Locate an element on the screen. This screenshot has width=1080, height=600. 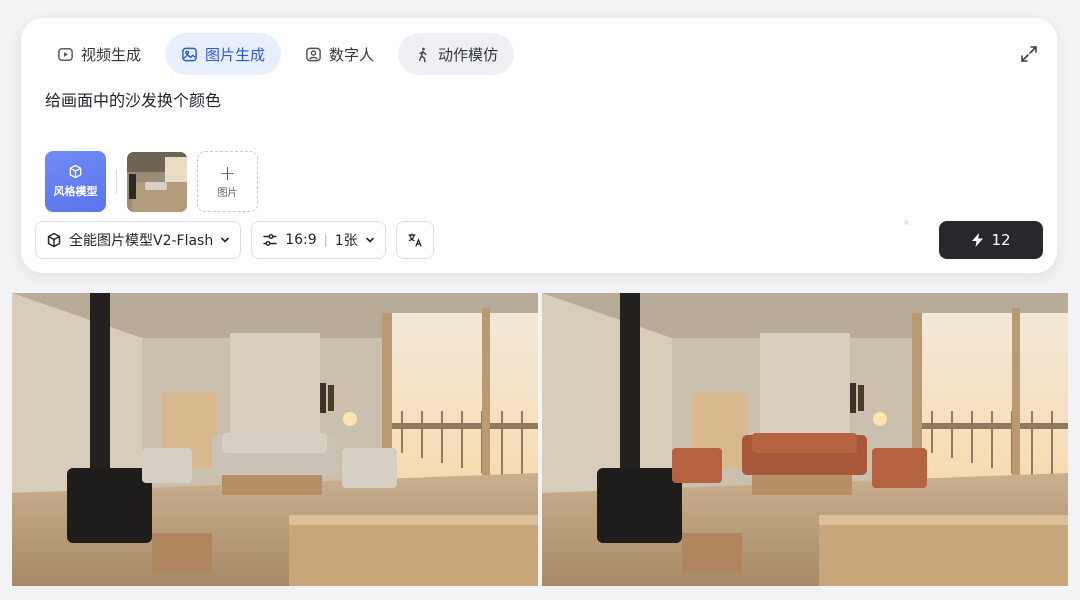
asset-row: 风格模型 + 图片 is located at coordinates (151, 181).